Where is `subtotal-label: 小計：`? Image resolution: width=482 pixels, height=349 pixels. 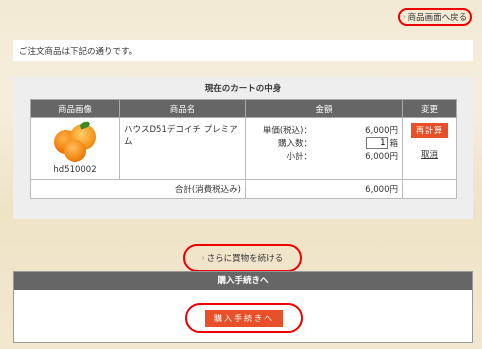 subtotal-label: 小計： is located at coordinates (299, 156).